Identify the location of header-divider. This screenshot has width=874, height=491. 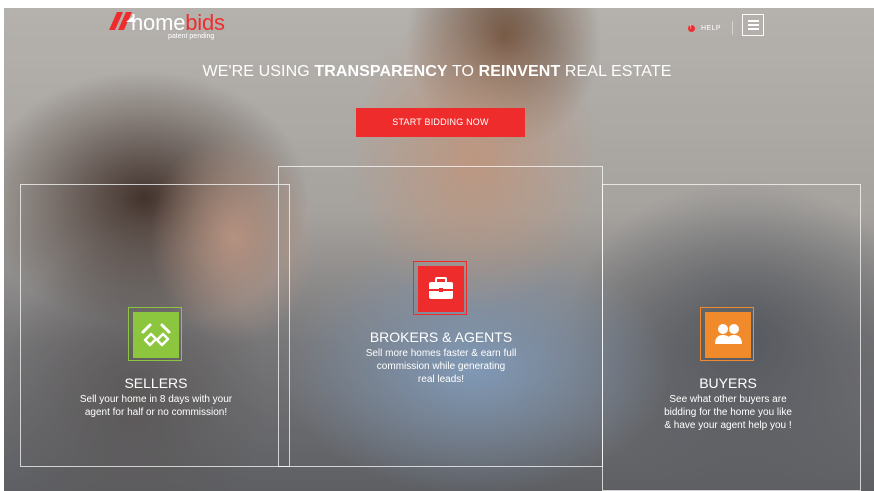
(732, 28).